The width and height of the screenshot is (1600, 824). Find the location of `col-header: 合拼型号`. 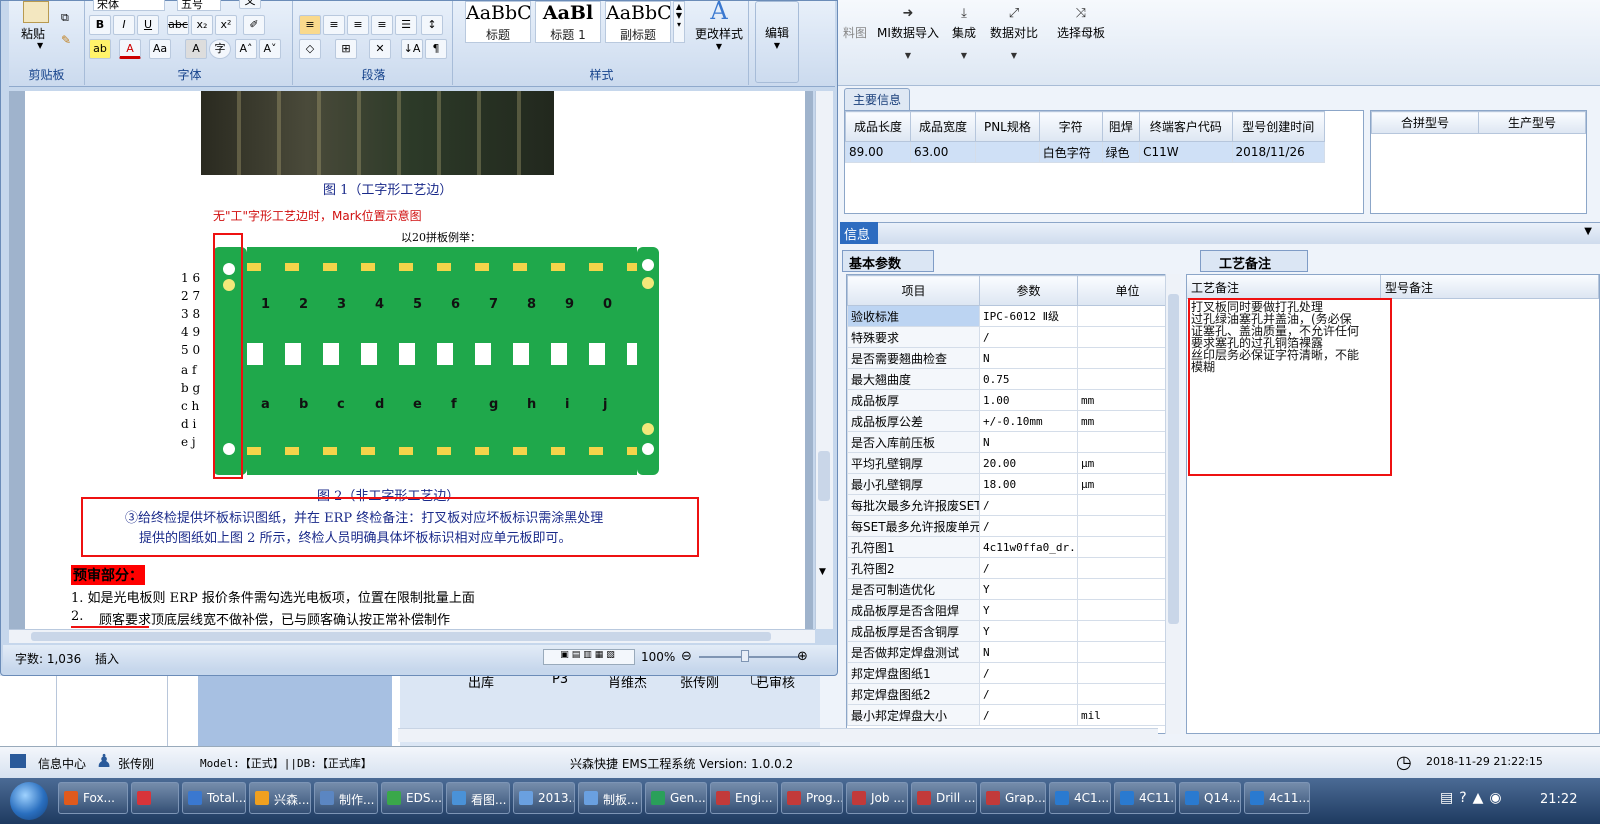

col-header: 合拼型号 is located at coordinates (1425, 122).